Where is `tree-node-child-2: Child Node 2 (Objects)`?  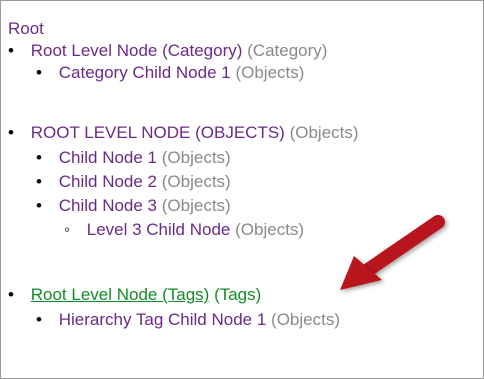
tree-node-child-2: Child Node 2 (Objects) is located at coordinates (133, 182).